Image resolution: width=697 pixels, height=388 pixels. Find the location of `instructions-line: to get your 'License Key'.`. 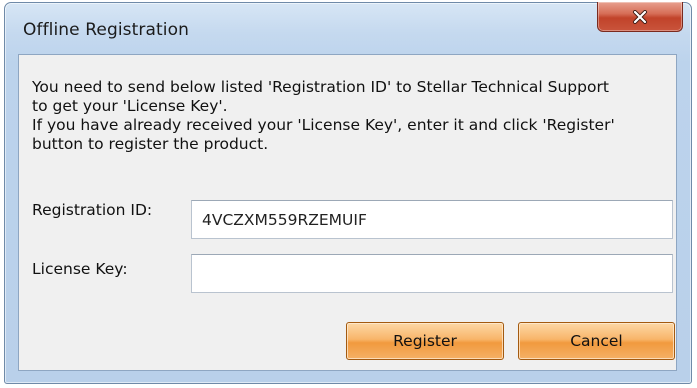

instructions-line: to get your 'License Key'. is located at coordinates (130, 106).